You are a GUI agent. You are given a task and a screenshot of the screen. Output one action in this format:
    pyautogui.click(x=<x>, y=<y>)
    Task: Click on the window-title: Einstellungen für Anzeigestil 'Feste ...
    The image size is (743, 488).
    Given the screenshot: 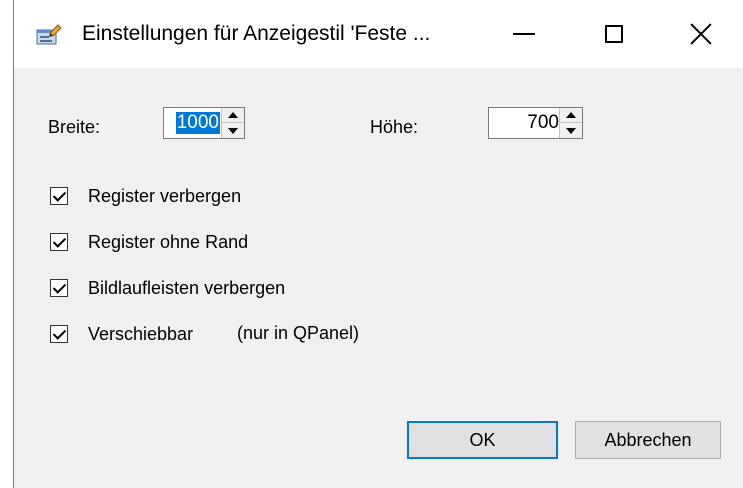 What is the action you would take?
    pyautogui.click(x=256, y=33)
    